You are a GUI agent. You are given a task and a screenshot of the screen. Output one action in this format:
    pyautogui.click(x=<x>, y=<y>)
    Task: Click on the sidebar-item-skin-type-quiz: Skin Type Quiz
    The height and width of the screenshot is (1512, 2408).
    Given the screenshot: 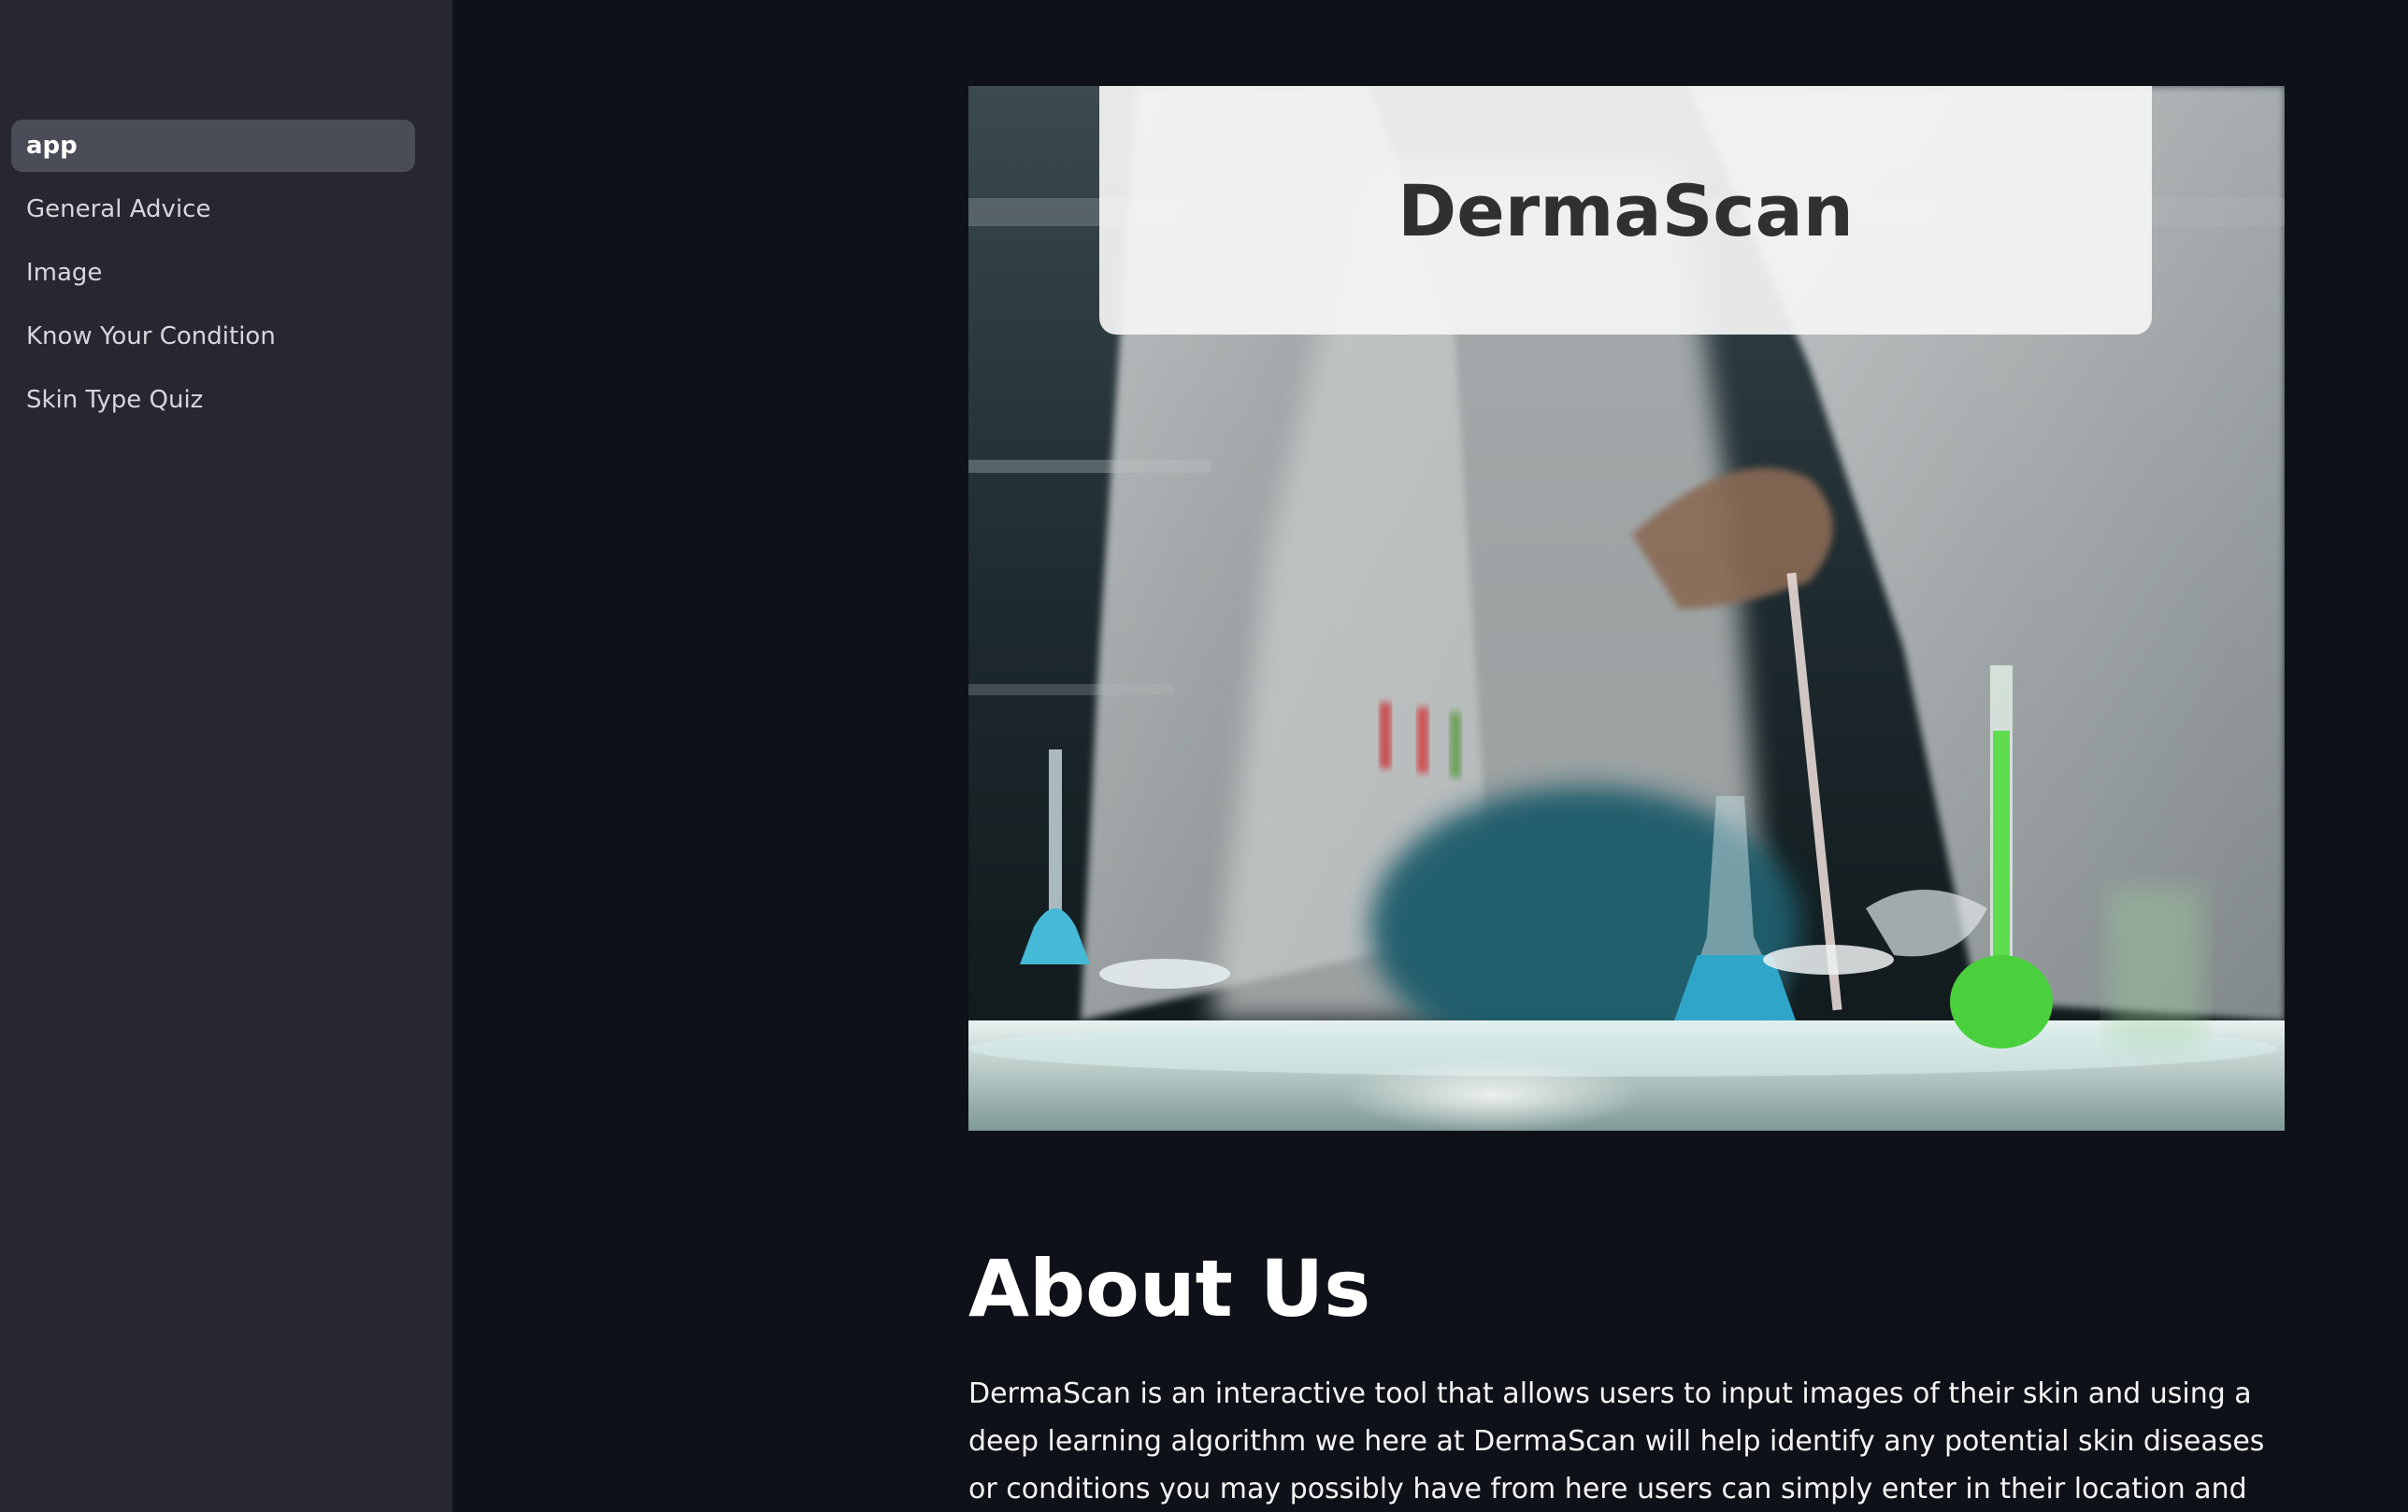 What is the action you would take?
    pyautogui.click(x=213, y=400)
    